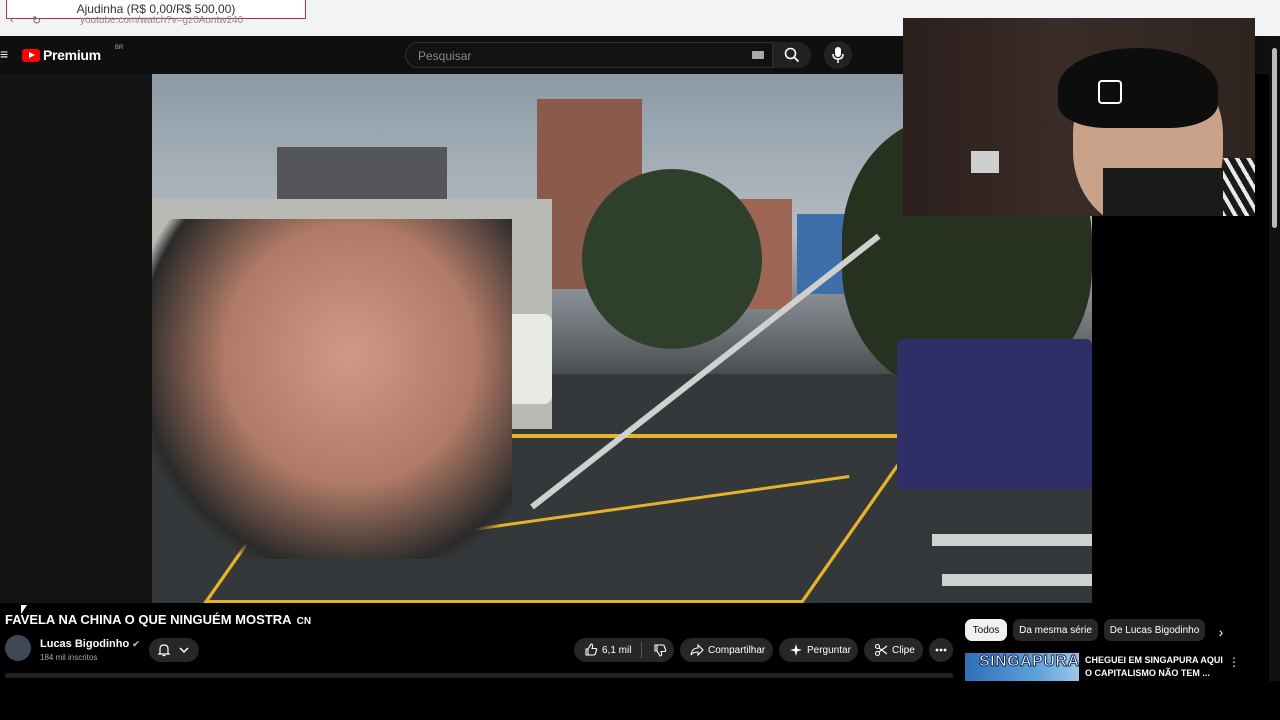  Describe the element at coordinates (12, 20) in the screenshot. I see `back-icon: ‹` at that location.